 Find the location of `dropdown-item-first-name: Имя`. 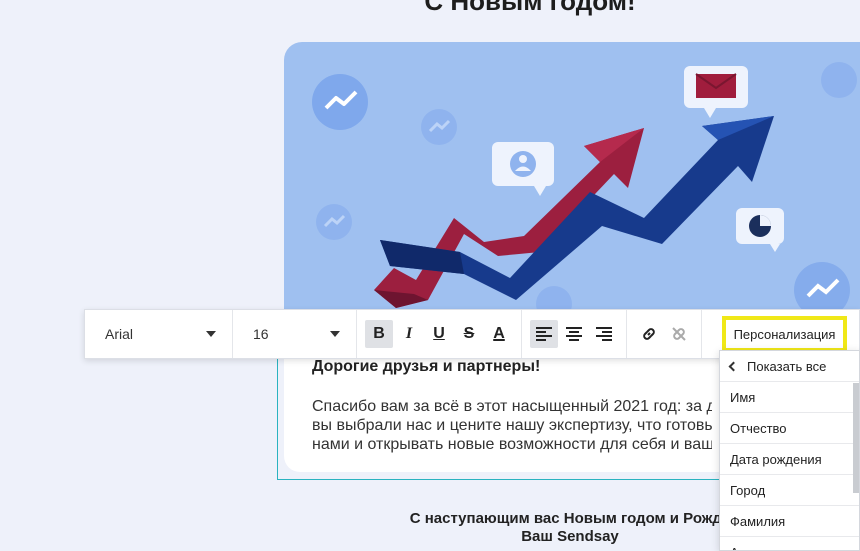

dropdown-item-first-name: Имя is located at coordinates (789, 397).